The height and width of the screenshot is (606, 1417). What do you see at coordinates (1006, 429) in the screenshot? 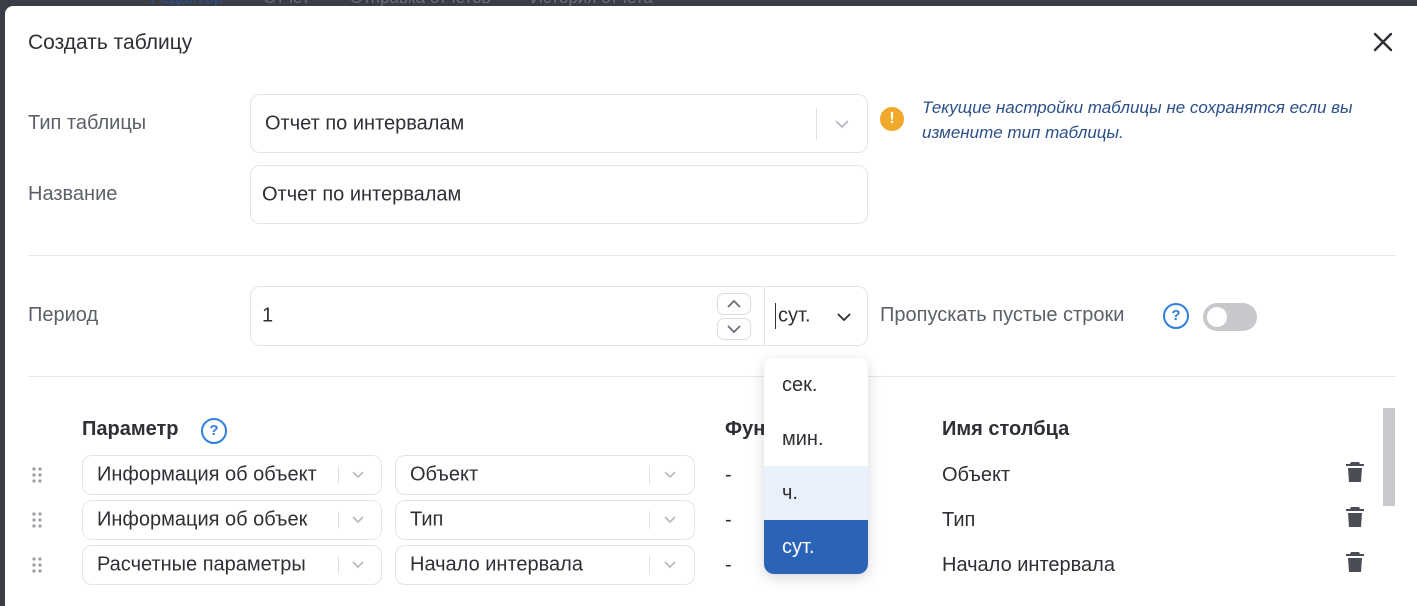
I see `column-name-header: Имя столбца` at bounding box center [1006, 429].